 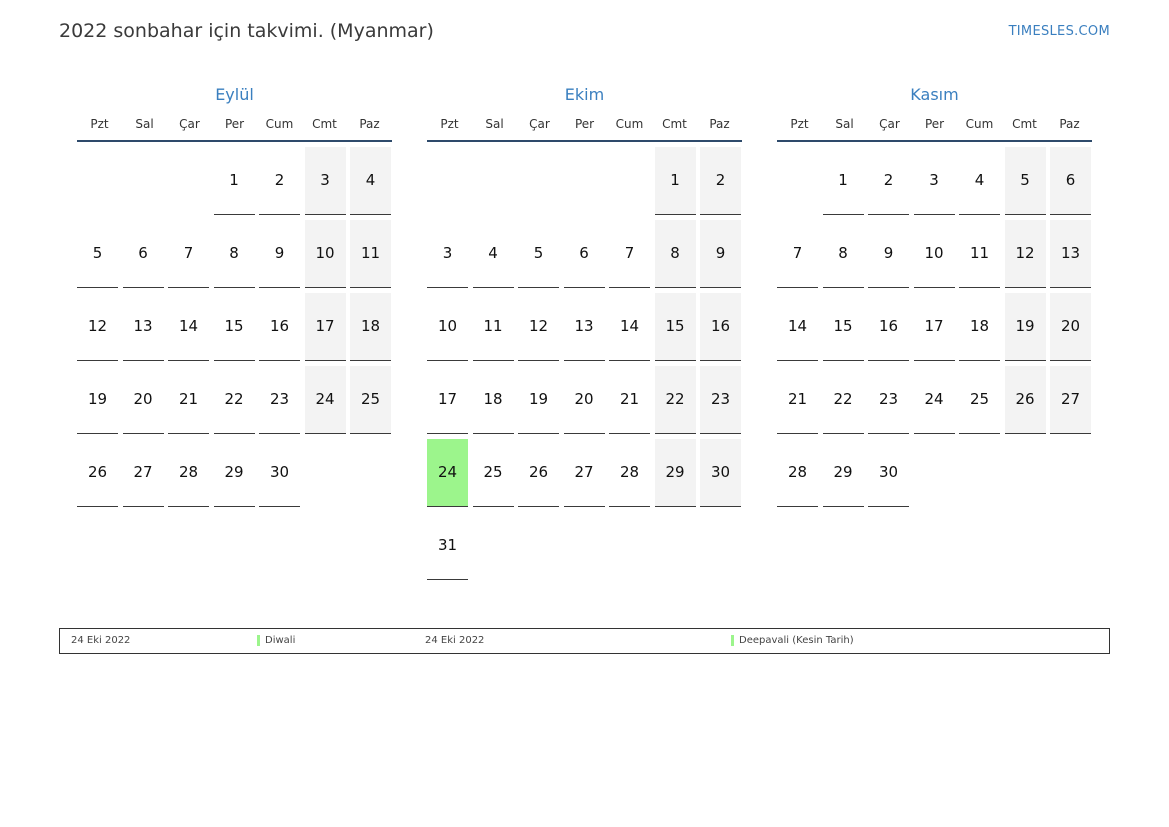 I want to click on day-cell-weekend: 13, so click(x=1070, y=254).